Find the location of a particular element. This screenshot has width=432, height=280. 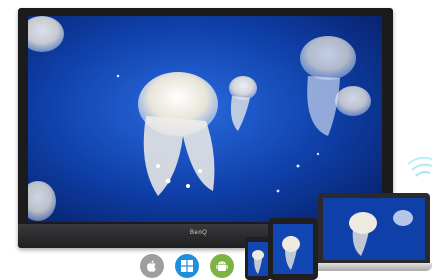

laptop-lid is located at coordinates (374, 228).